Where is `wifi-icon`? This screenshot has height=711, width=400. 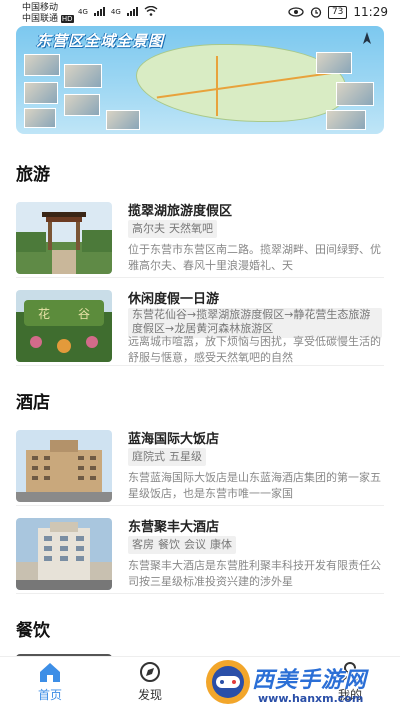
wifi-icon is located at coordinates (151, 11).